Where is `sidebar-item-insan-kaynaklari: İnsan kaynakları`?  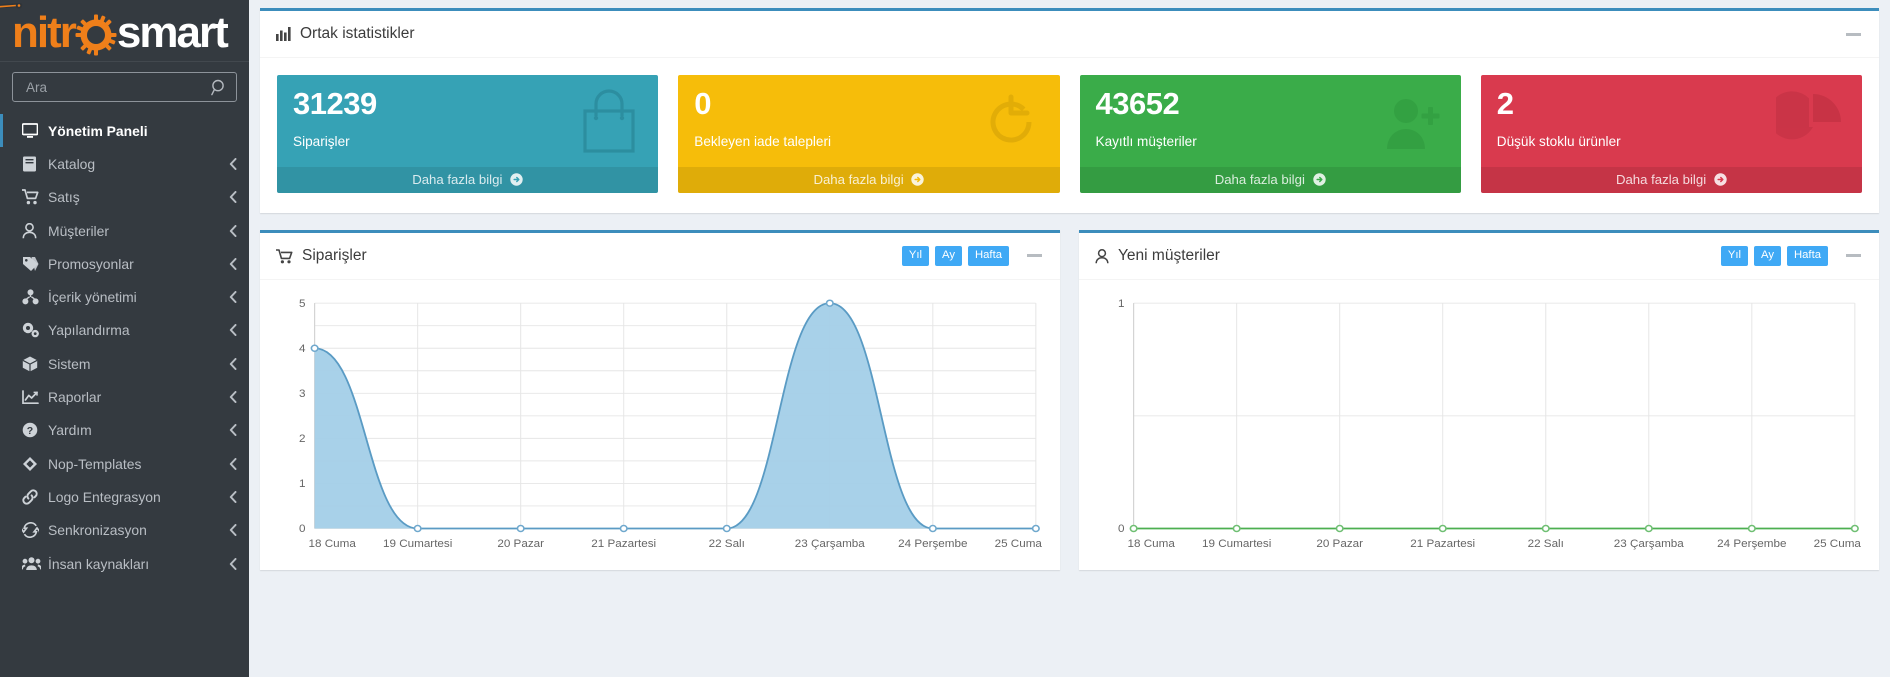 sidebar-item-insan-kaynaklari: İnsan kaynakları is located at coordinates (124, 563).